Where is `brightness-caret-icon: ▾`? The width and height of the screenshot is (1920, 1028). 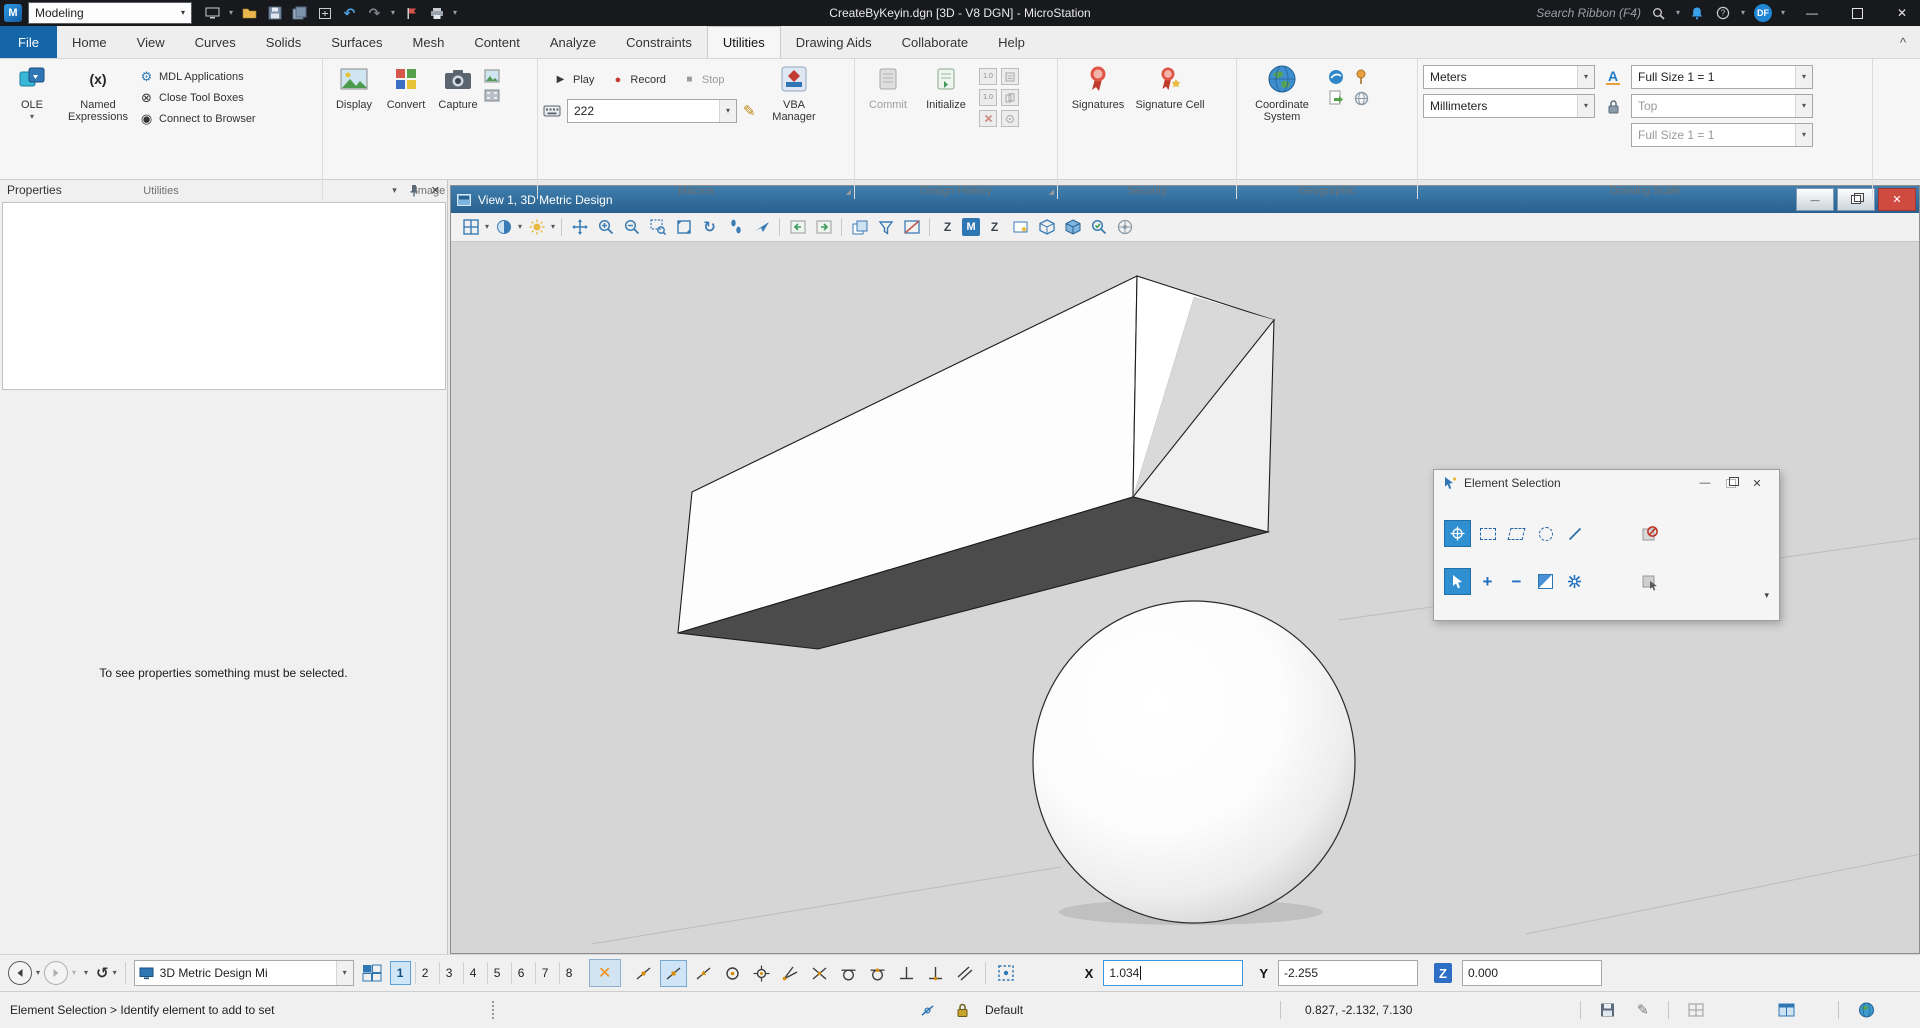 brightness-caret-icon: ▾ is located at coordinates (553, 227).